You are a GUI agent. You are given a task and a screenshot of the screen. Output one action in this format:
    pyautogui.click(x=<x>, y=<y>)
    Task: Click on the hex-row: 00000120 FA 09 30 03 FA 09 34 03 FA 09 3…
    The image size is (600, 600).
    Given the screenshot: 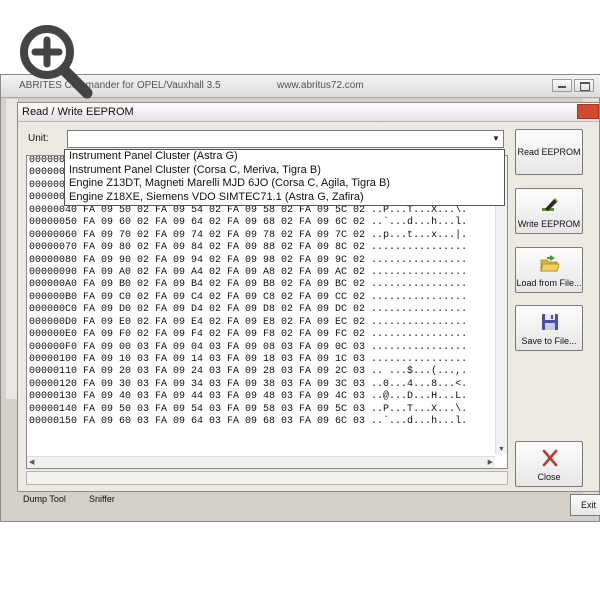 What is the action you would take?
    pyautogui.click(x=248, y=384)
    